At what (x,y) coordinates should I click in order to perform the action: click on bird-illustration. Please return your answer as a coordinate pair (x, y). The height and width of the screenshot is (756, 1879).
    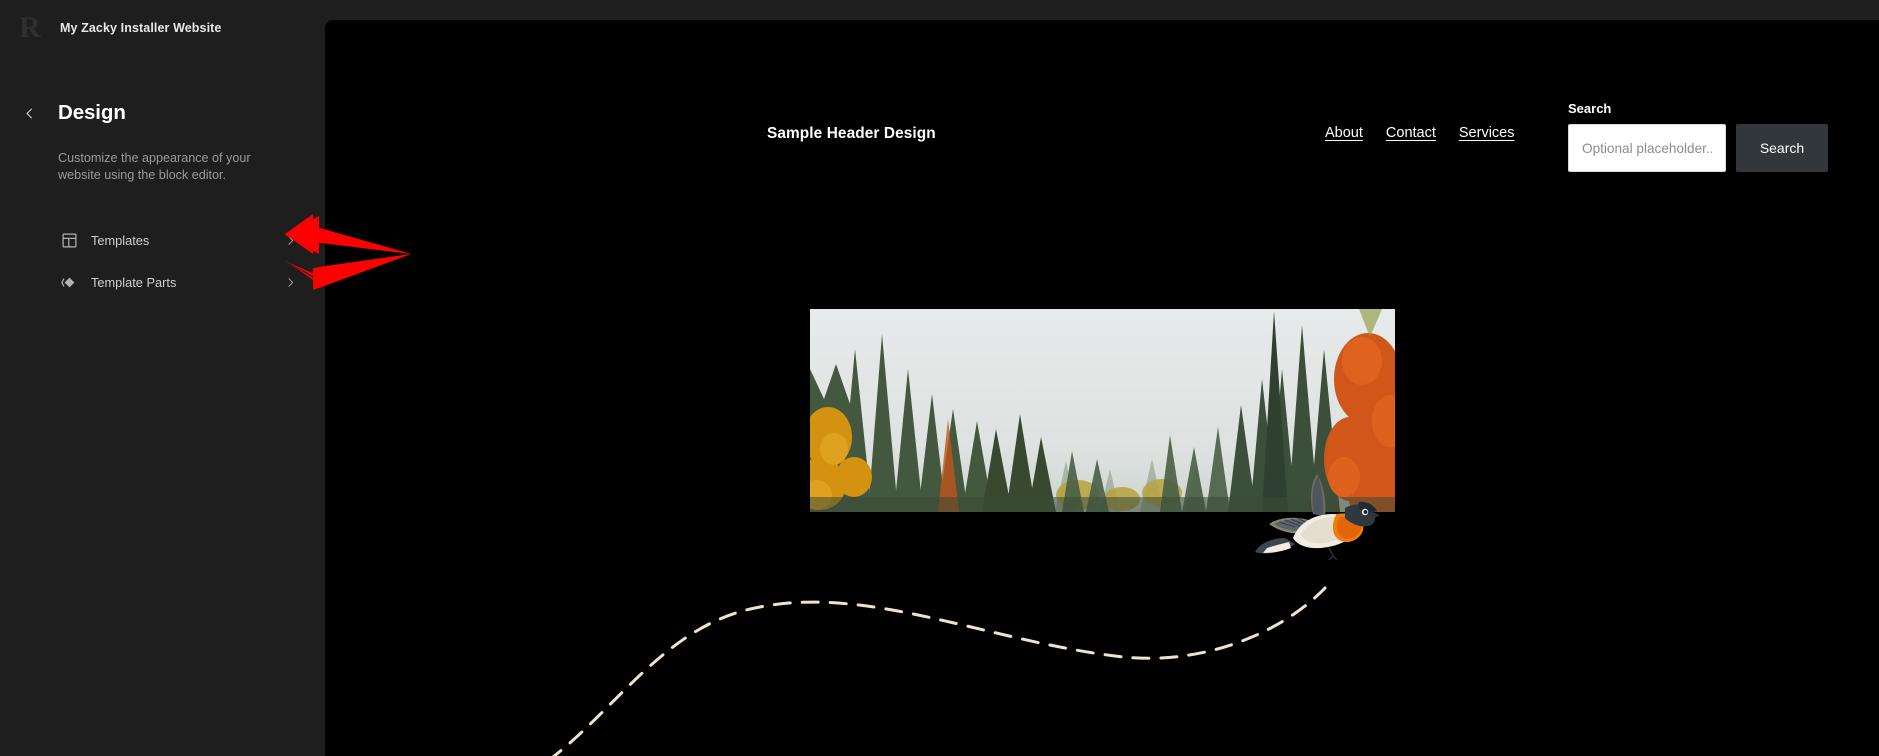
    Looking at the image, I should click on (1317, 519).